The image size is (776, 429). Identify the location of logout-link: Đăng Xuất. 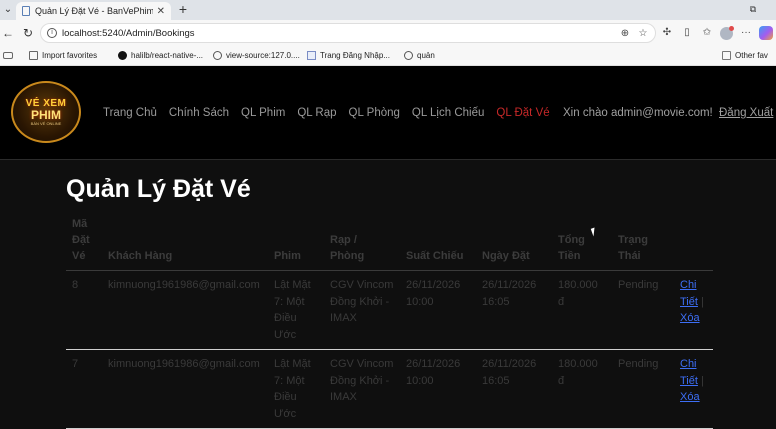
(746, 113).